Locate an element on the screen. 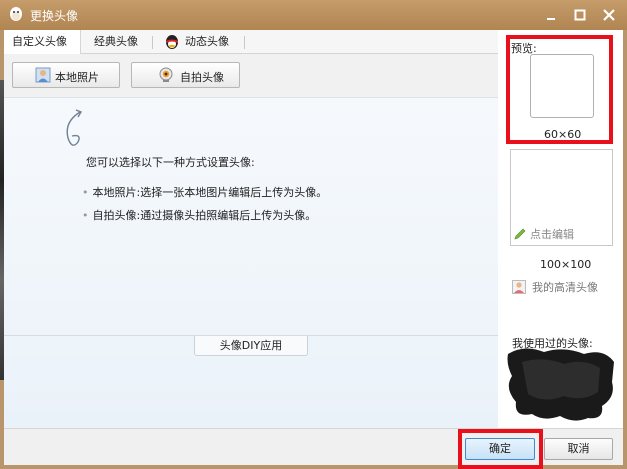 The width and height of the screenshot is (627, 469). window-title: 更换头像 is located at coordinates (54, 16).